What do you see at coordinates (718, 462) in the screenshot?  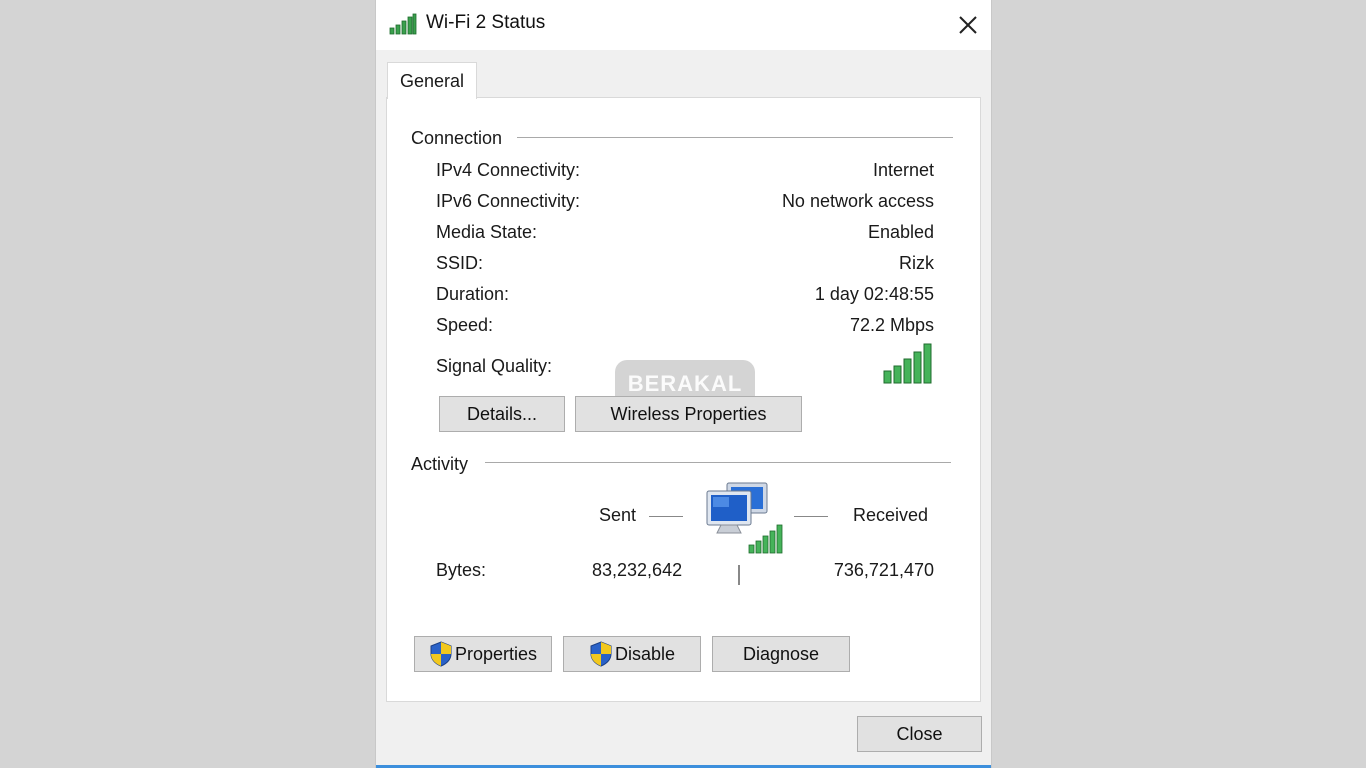 I see `activity-divider` at bounding box center [718, 462].